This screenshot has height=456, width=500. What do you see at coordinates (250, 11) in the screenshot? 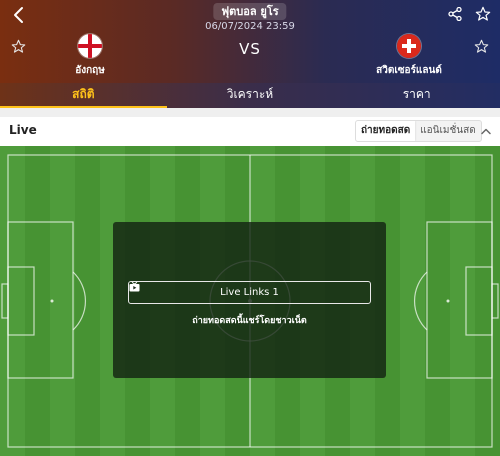
I see `league-name: ฟุตบอล ยูโร` at bounding box center [250, 11].